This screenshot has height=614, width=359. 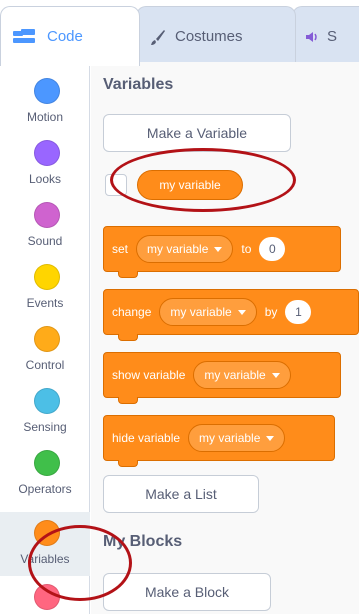 I want to click on category-looks: Looks, so click(x=45, y=164).